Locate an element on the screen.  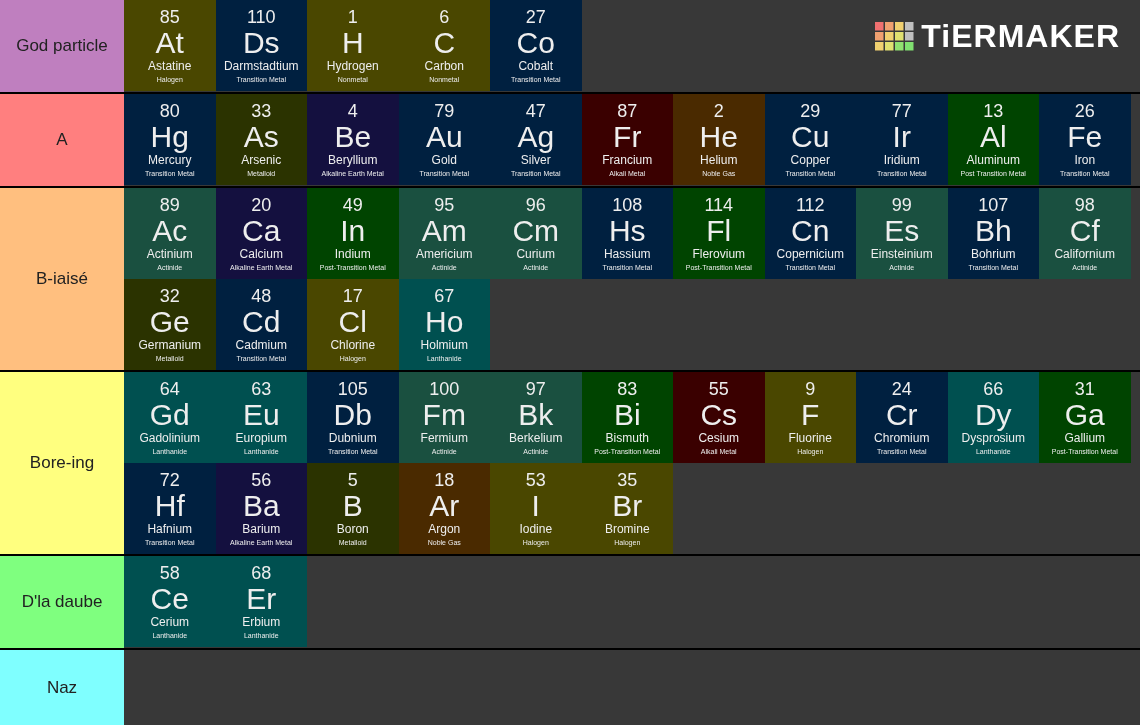
atomic-number: 17 is located at coordinates (352, 296).